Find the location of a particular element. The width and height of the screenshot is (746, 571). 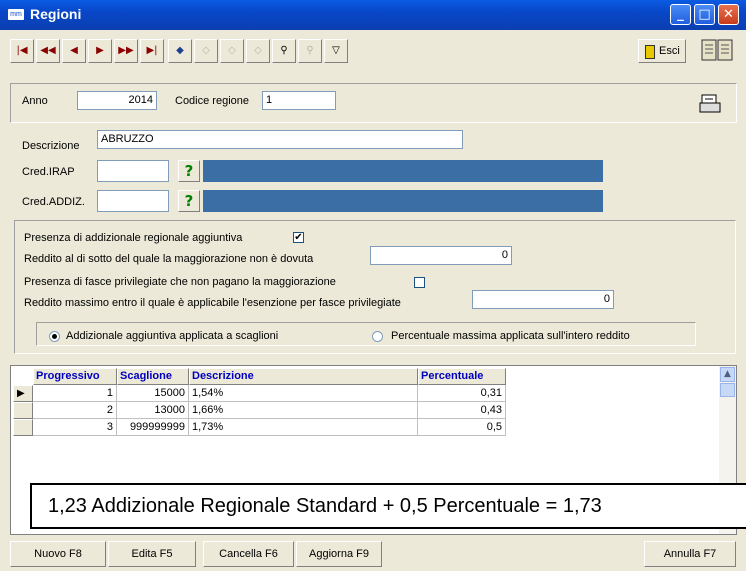

anno-field: 2014 is located at coordinates (117, 100).